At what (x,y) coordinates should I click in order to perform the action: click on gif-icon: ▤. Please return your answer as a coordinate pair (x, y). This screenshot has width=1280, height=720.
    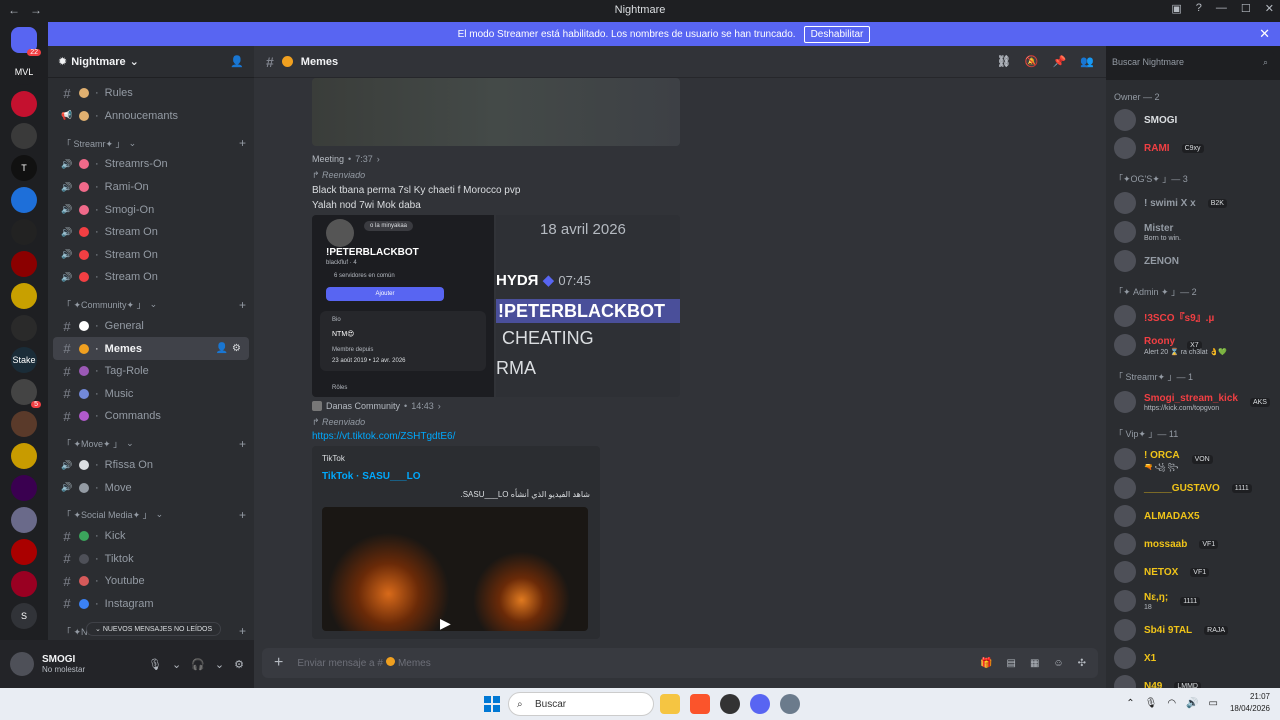
    Looking at the image, I should click on (1010, 663).